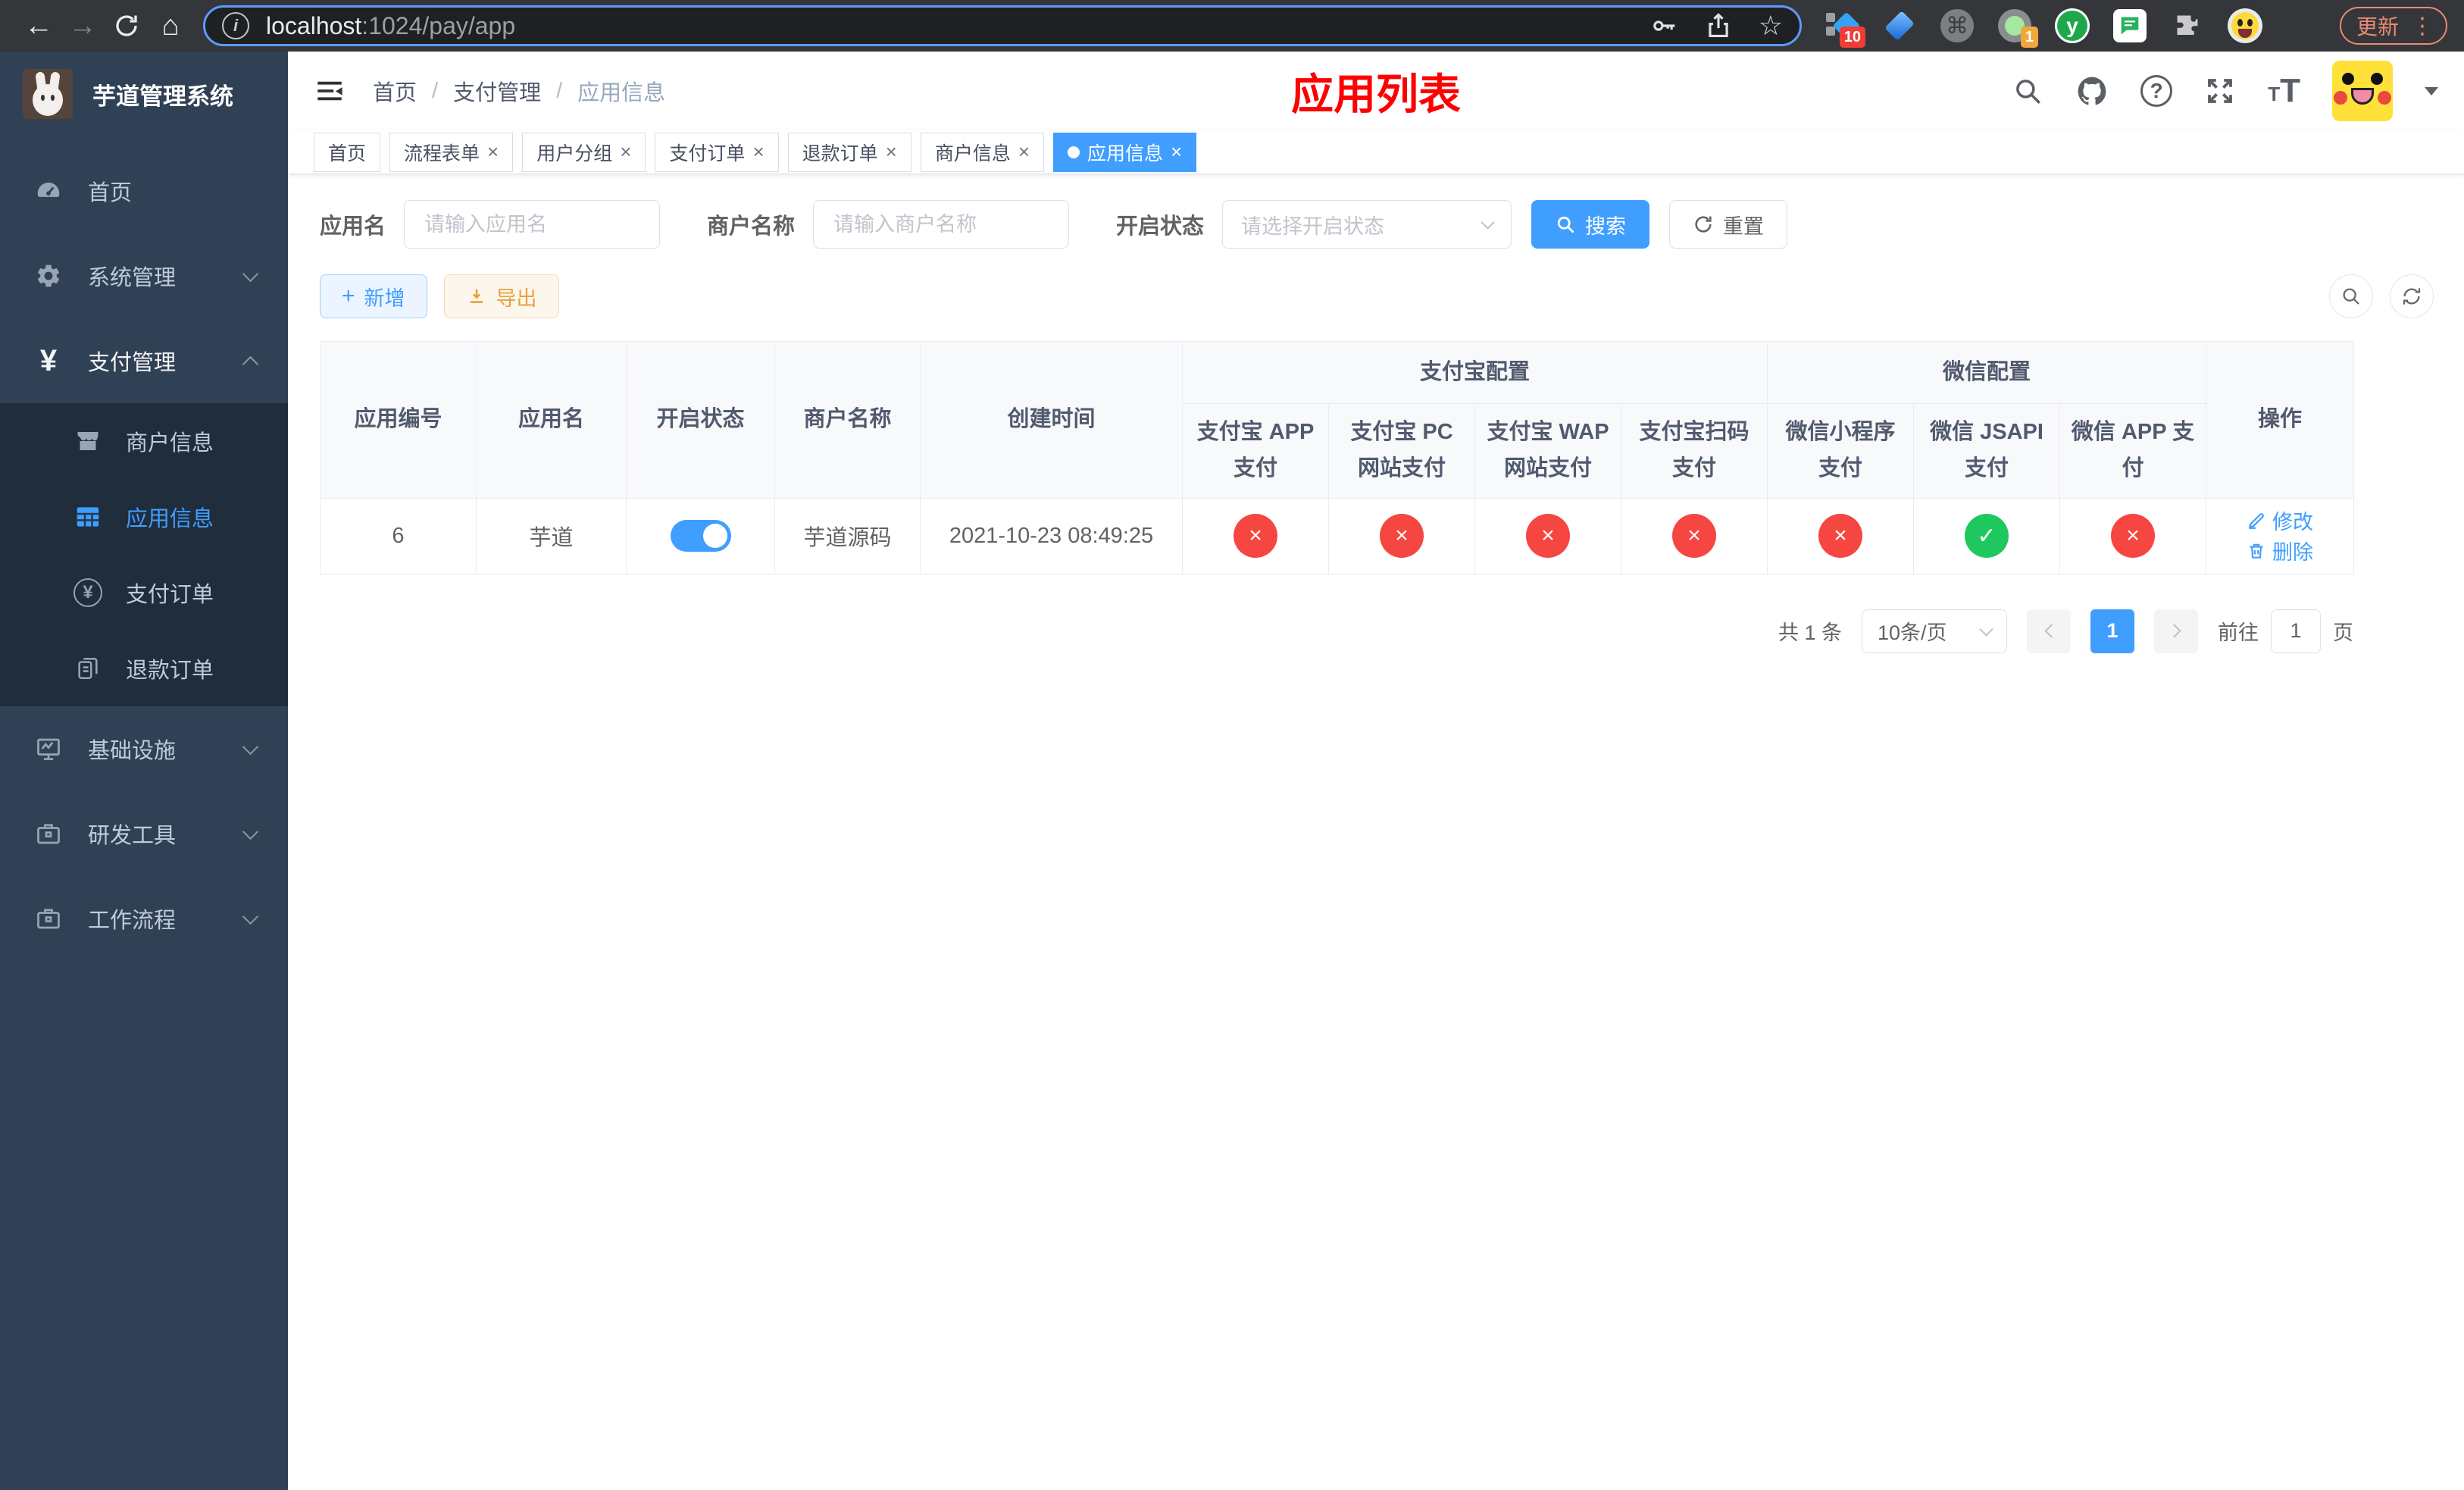 The image size is (2464, 1490). I want to click on app-name-label: 应用名, so click(353, 226).